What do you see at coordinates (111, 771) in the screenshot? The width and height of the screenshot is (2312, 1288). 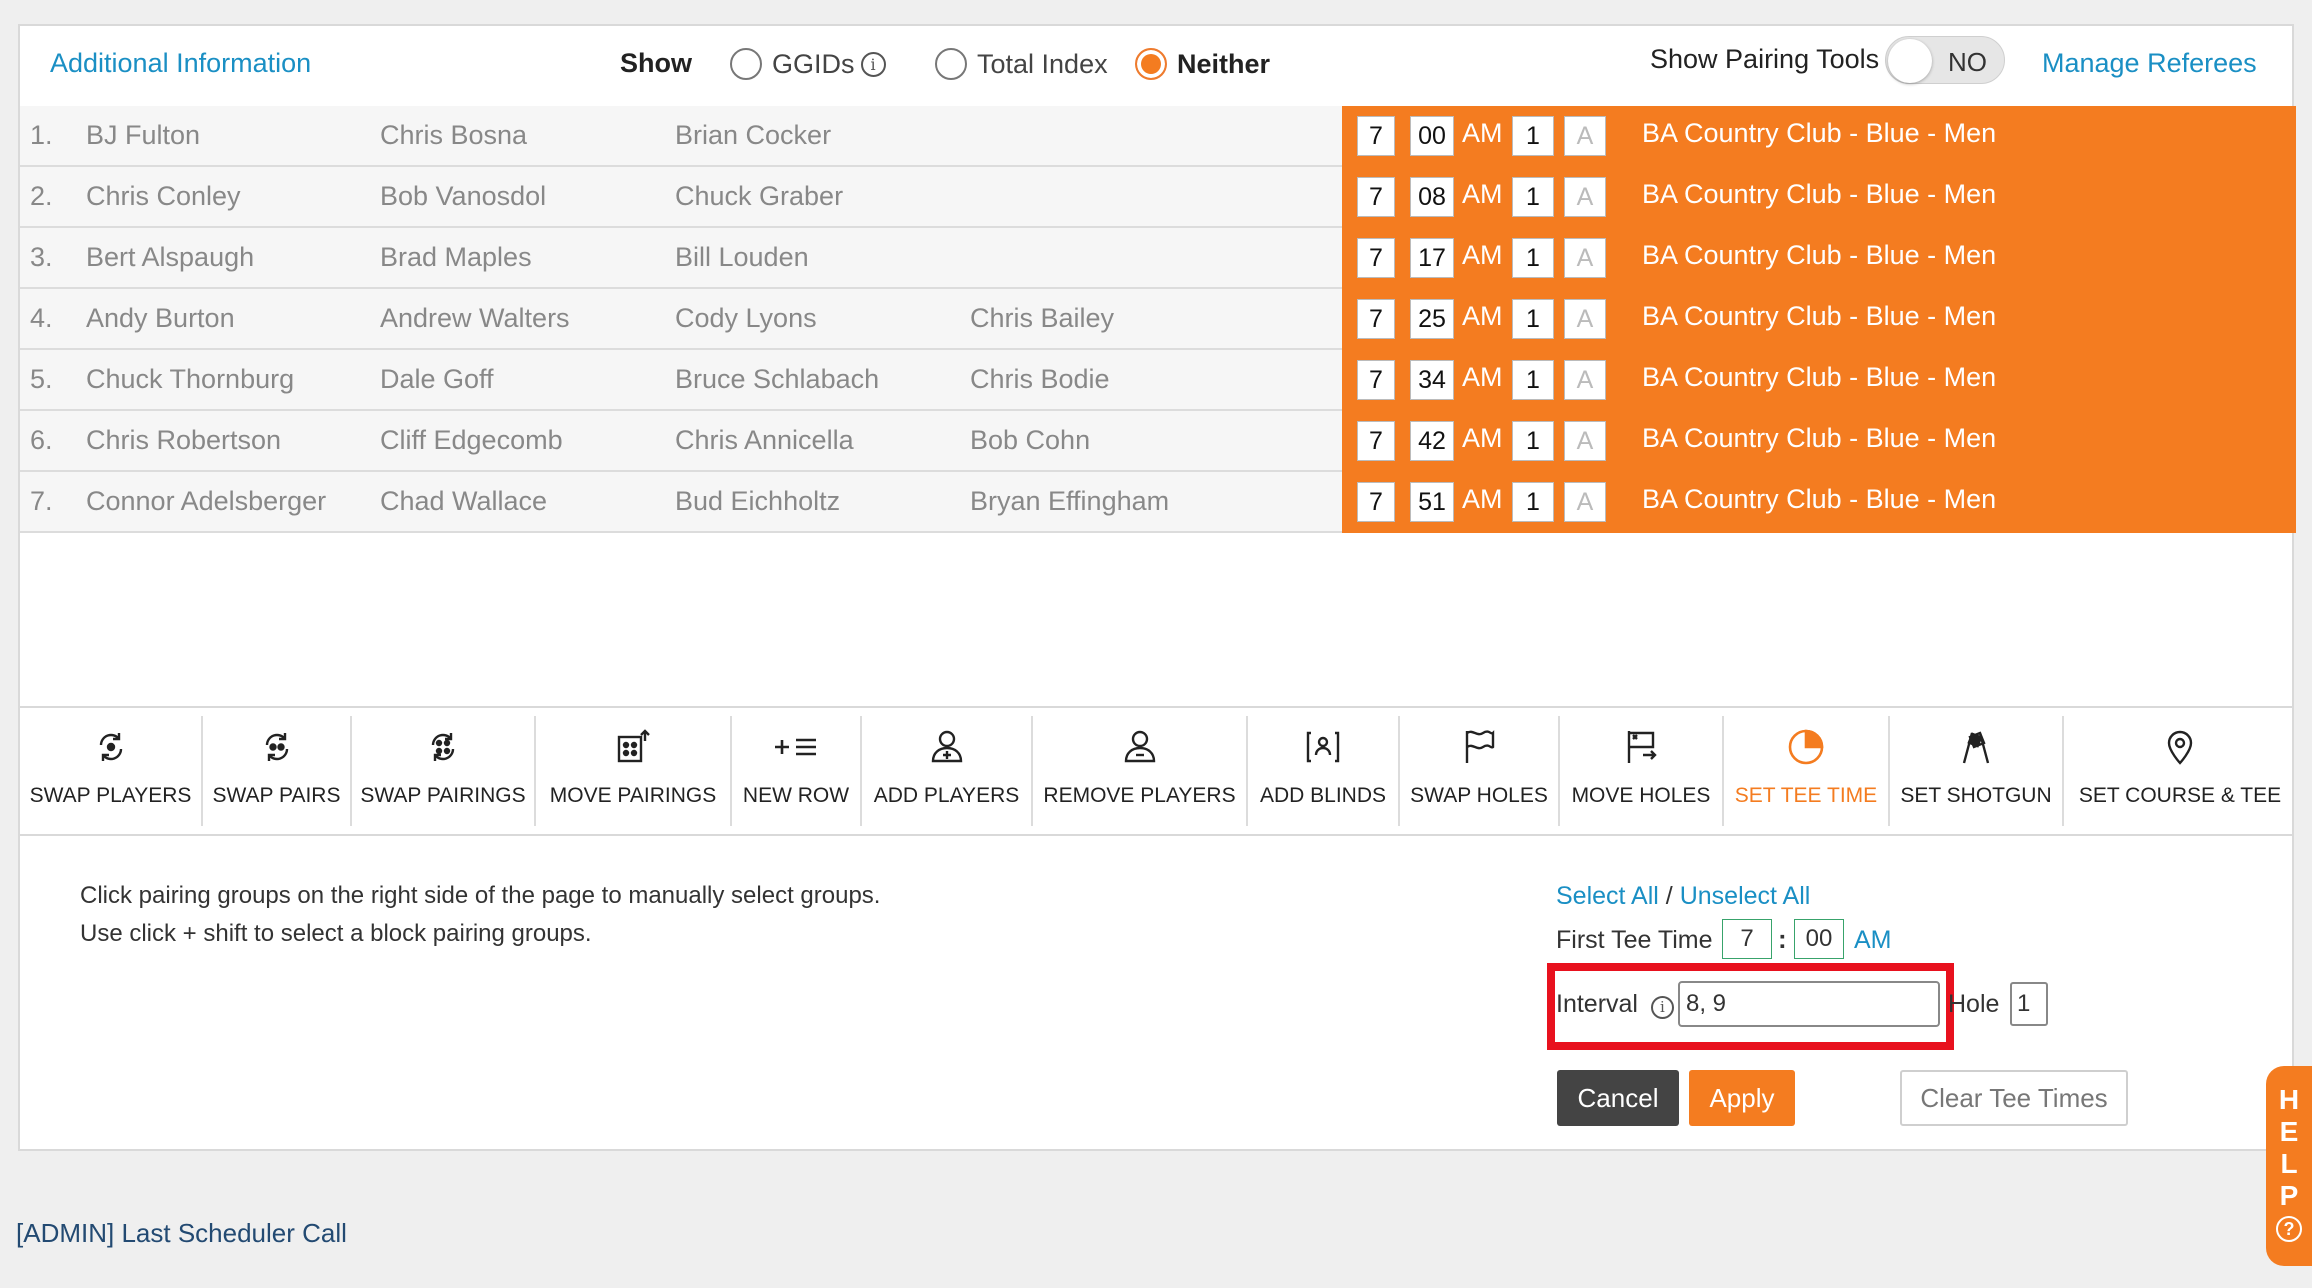 I see `tool-swap-players: SWAP PLAYERS` at bounding box center [111, 771].